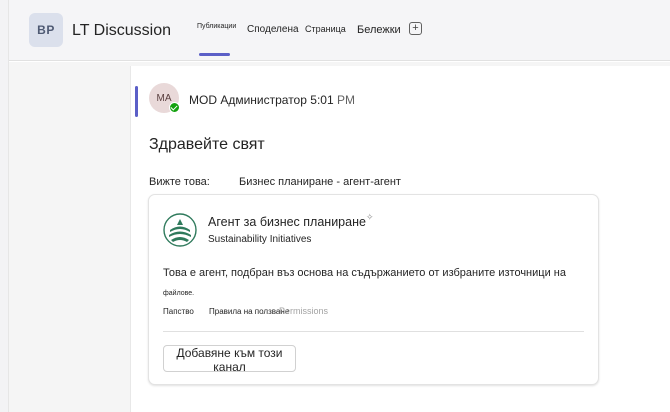  I want to click on post-author-line: MOD Администратор 5:01 PM, so click(272, 100).